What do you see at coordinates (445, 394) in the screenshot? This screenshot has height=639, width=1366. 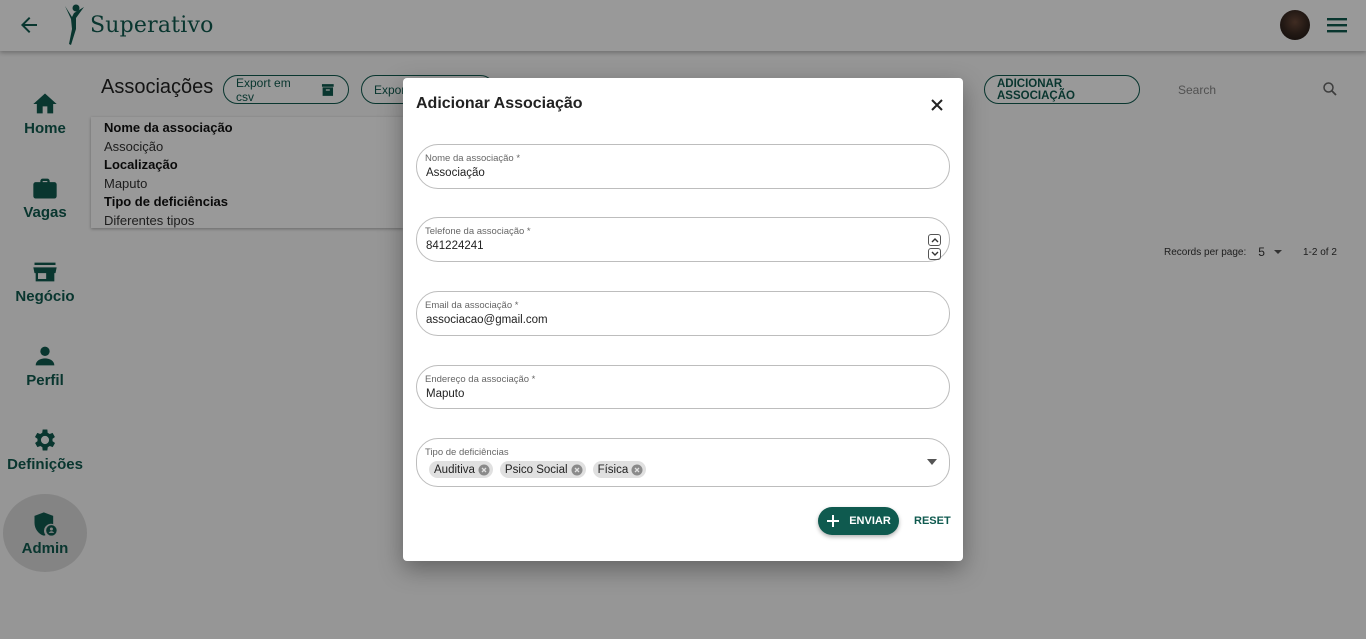 I see `field-value: Maputo` at bounding box center [445, 394].